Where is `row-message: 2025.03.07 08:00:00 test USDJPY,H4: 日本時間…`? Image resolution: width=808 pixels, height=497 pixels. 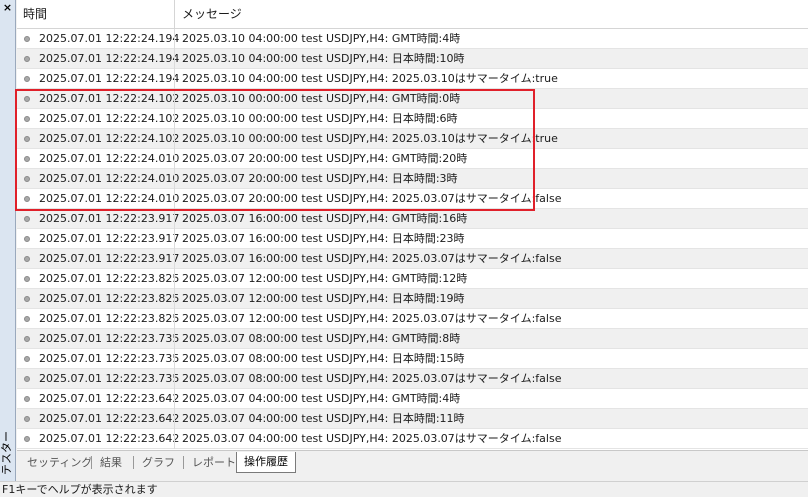 row-message: 2025.03.07 08:00:00 test USDJPY,H4: 日本時間… is located at coordinates (323, 358).